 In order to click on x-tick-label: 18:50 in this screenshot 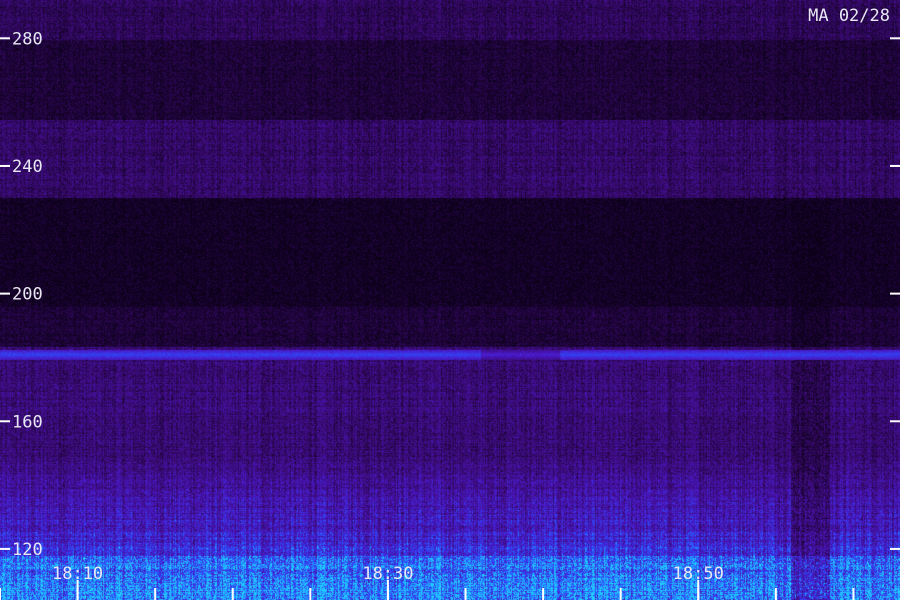, I will do `click(698, 574)`.